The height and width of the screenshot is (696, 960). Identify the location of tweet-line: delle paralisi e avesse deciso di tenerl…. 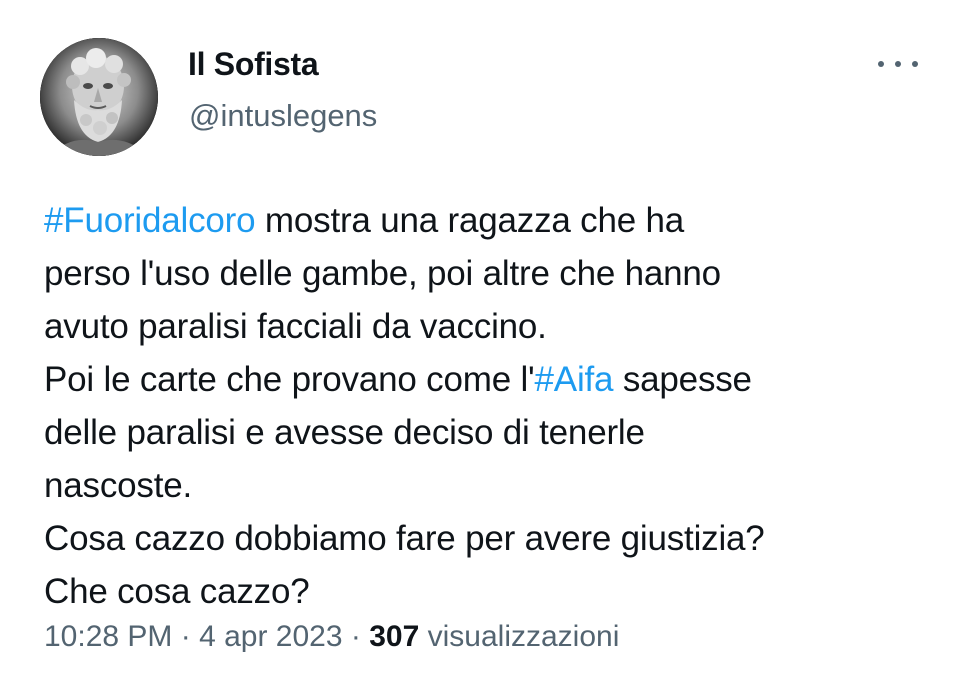
(344, 432).